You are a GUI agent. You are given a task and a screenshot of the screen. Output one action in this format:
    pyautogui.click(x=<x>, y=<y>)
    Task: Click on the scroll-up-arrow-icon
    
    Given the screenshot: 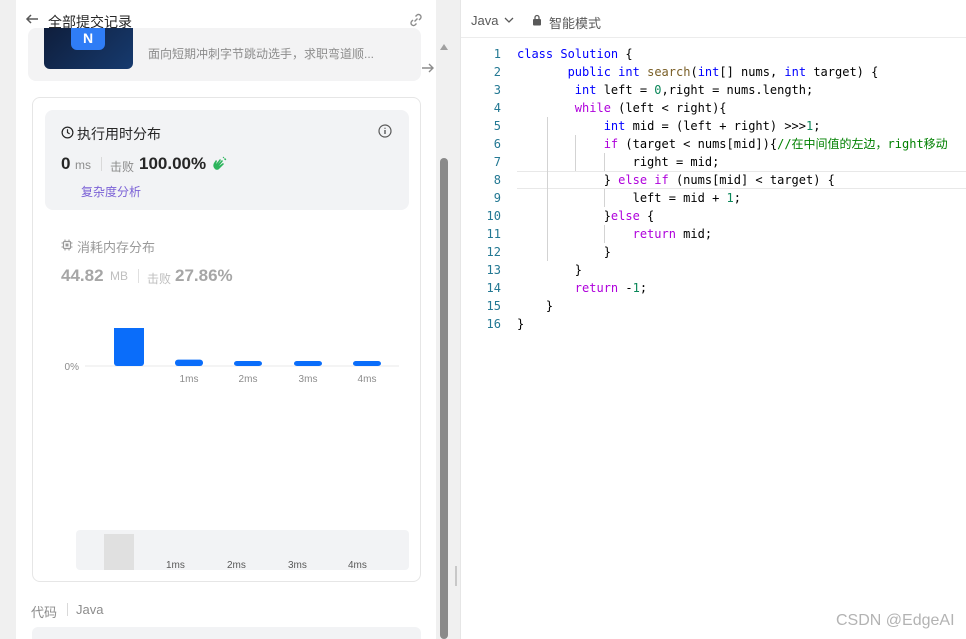 What is the action you would take?
    pyautogui.click(x=444, y=47)
    